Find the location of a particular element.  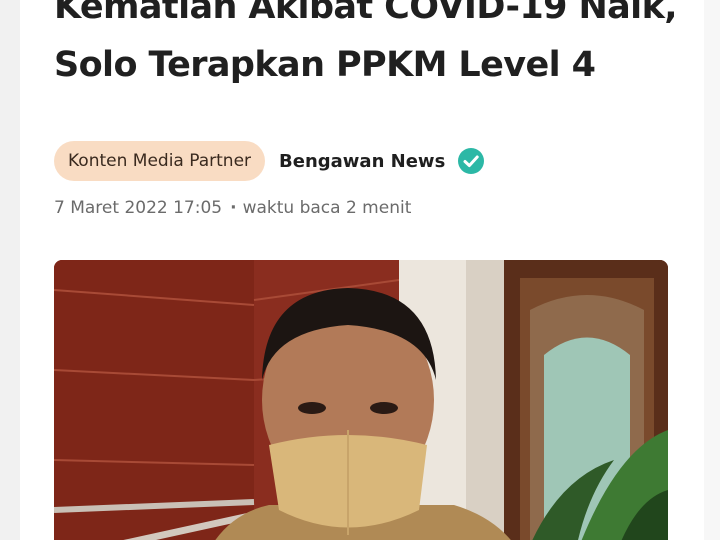

media-partner-badge: Konten Media Partner is located at coordinates (160, 161).